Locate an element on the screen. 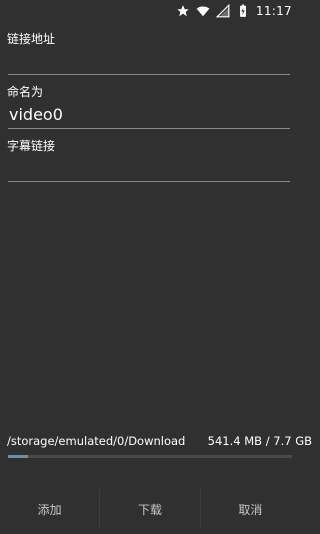 The width and height of the screenshot is (320, 534). battery-charging-icon is located at coordinates (242, 10).